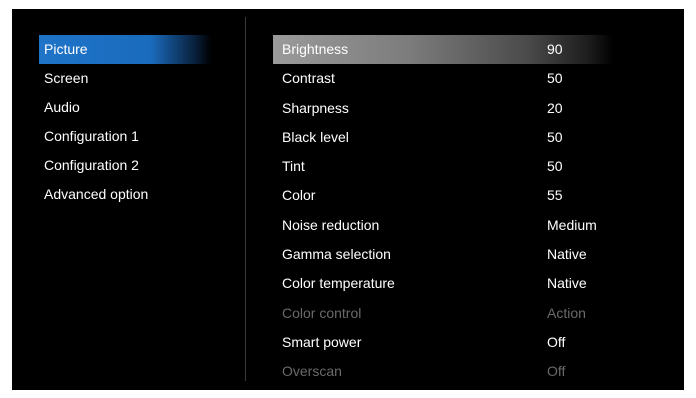  Describe the element at coordinates (315, 49) in the screenshot. I see `setting-label: Brightness` at that location.